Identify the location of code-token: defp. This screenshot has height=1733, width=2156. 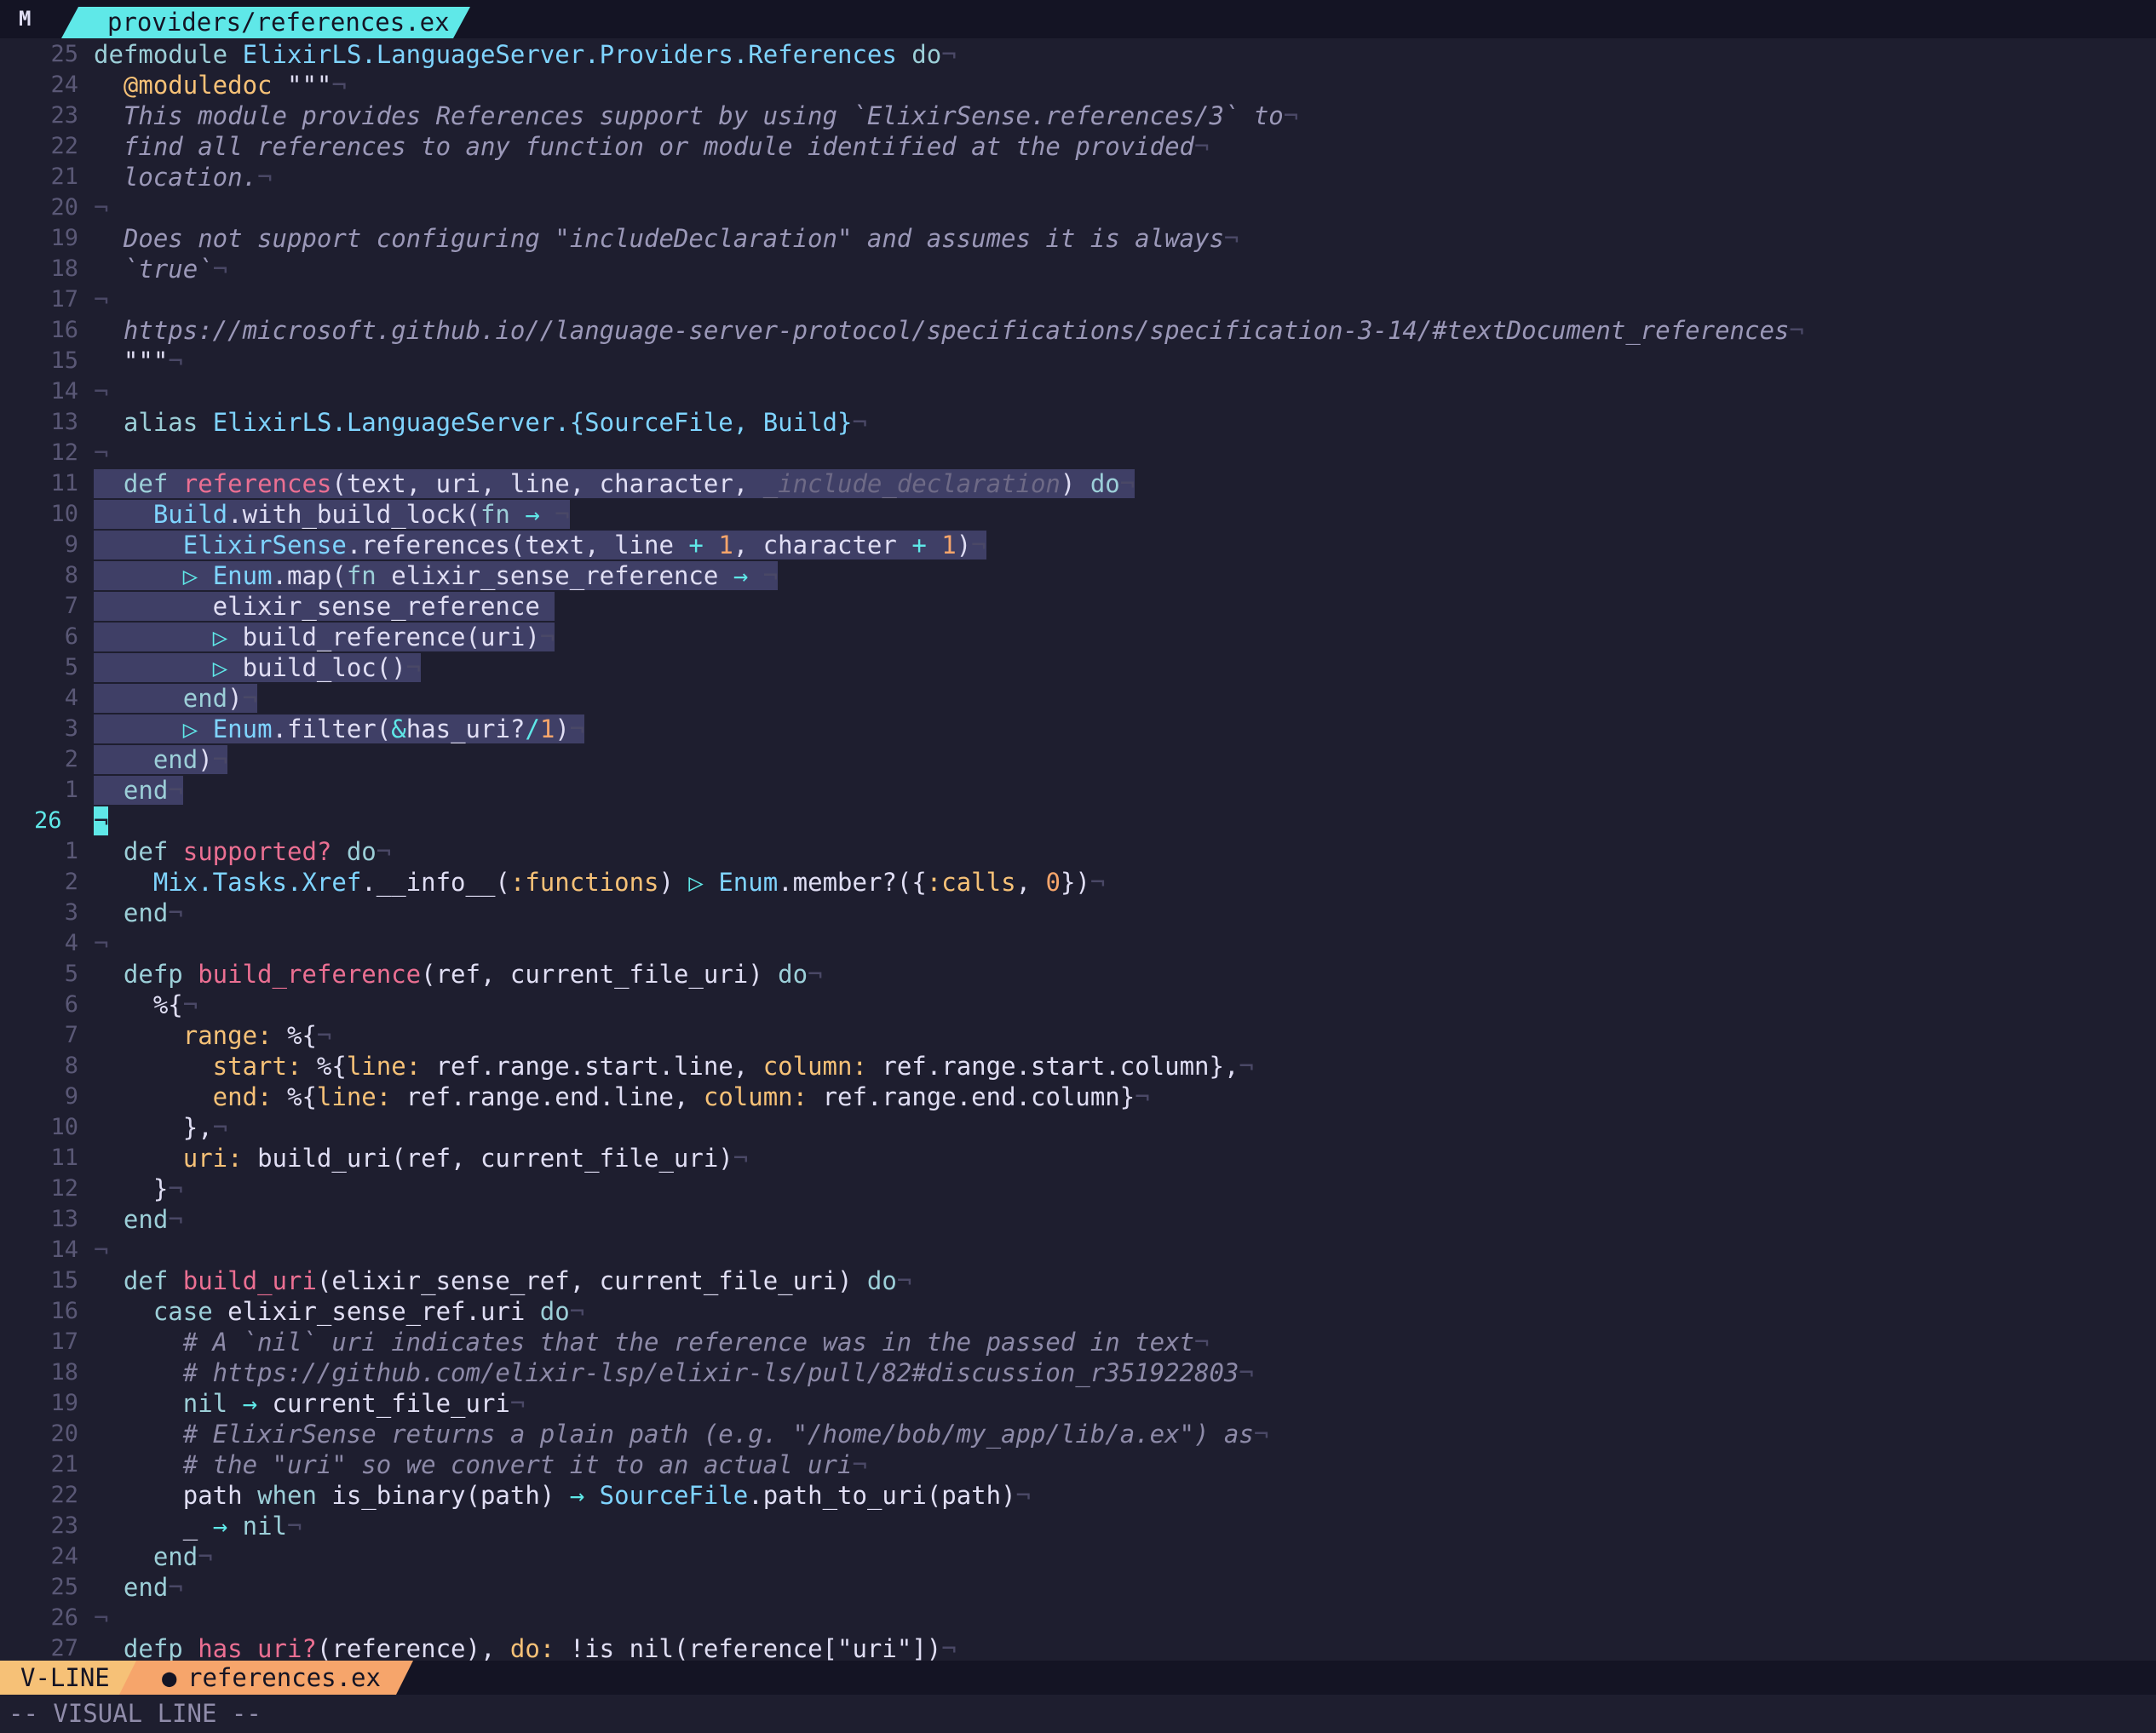
(146, 1647).